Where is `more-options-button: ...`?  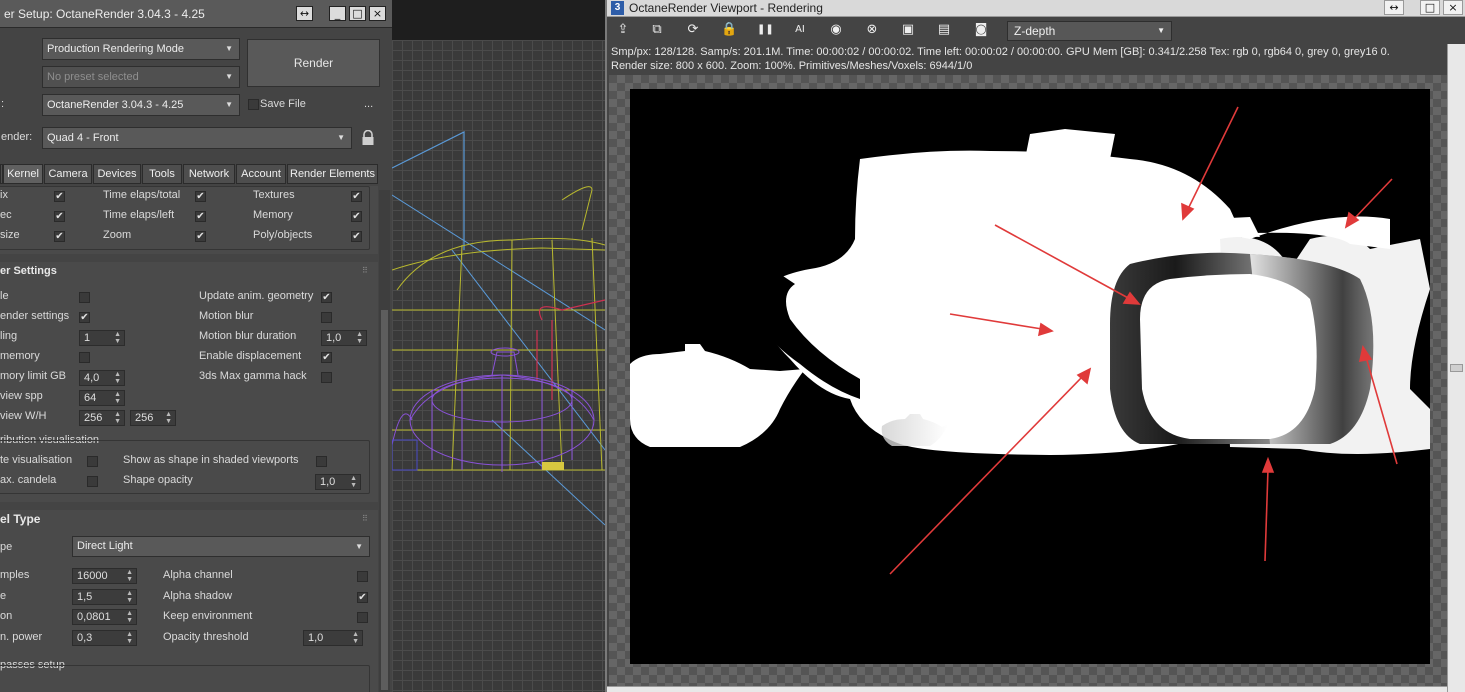 more-options-button: ... is located at coordinates (368, 104).